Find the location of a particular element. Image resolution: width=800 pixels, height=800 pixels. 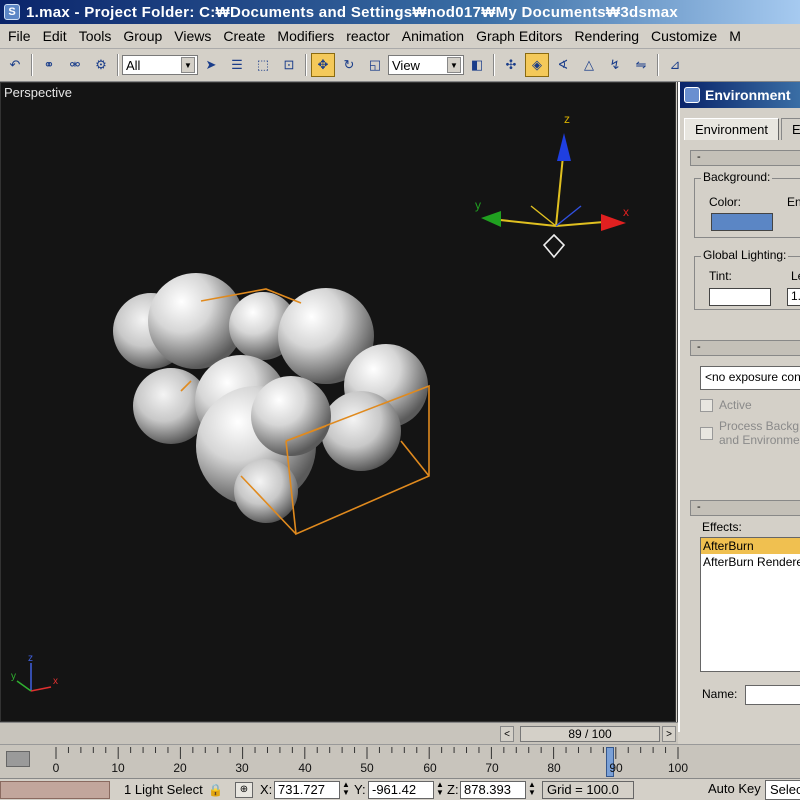

x-spinner-icon: ▲ ▼ is located at coordinates (346, 790).